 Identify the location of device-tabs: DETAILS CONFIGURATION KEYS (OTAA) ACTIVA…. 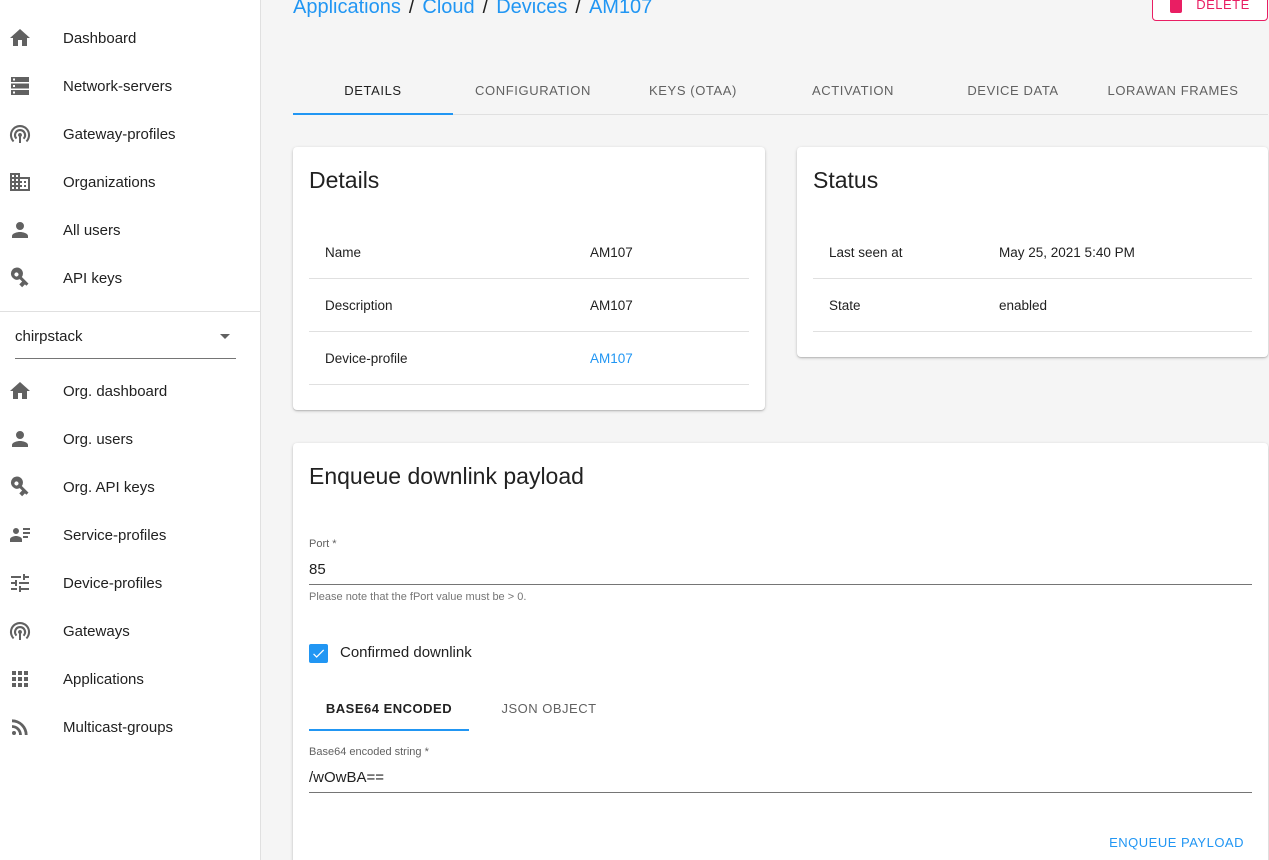
(780, 90).